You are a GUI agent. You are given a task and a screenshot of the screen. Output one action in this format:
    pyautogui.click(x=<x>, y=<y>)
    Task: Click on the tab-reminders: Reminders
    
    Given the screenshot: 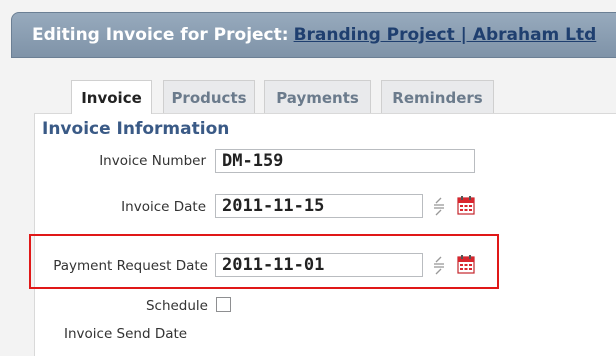 What is the action you would take?
    pyautogui.click(x=437, y=97)
    